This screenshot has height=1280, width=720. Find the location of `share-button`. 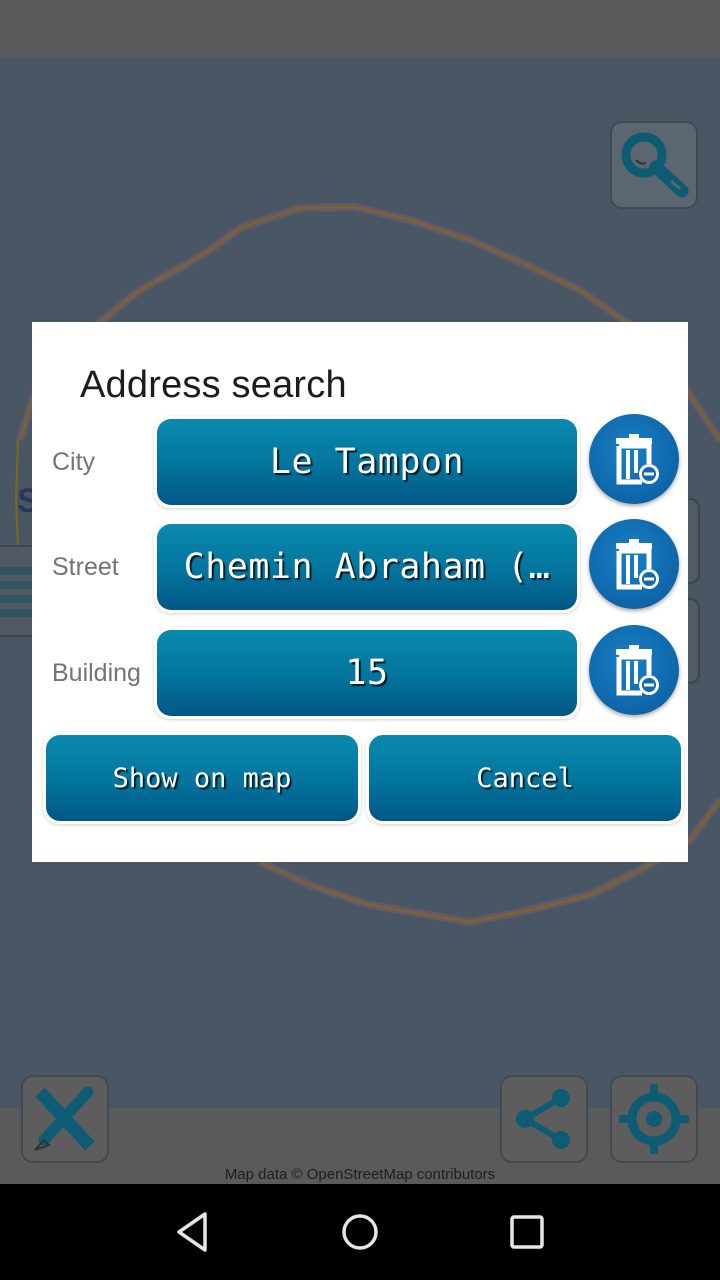

share-button is located at coordinates (544, 1119).